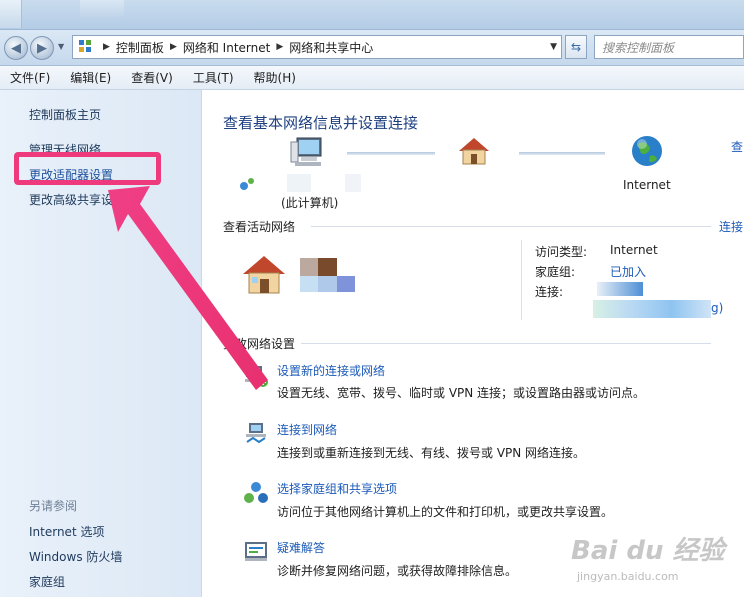  What do you see at coordinates (307, 429) in the screenshot?
I see `connect-to-network-link: 连接到网络` at bounding box center [307, 429].